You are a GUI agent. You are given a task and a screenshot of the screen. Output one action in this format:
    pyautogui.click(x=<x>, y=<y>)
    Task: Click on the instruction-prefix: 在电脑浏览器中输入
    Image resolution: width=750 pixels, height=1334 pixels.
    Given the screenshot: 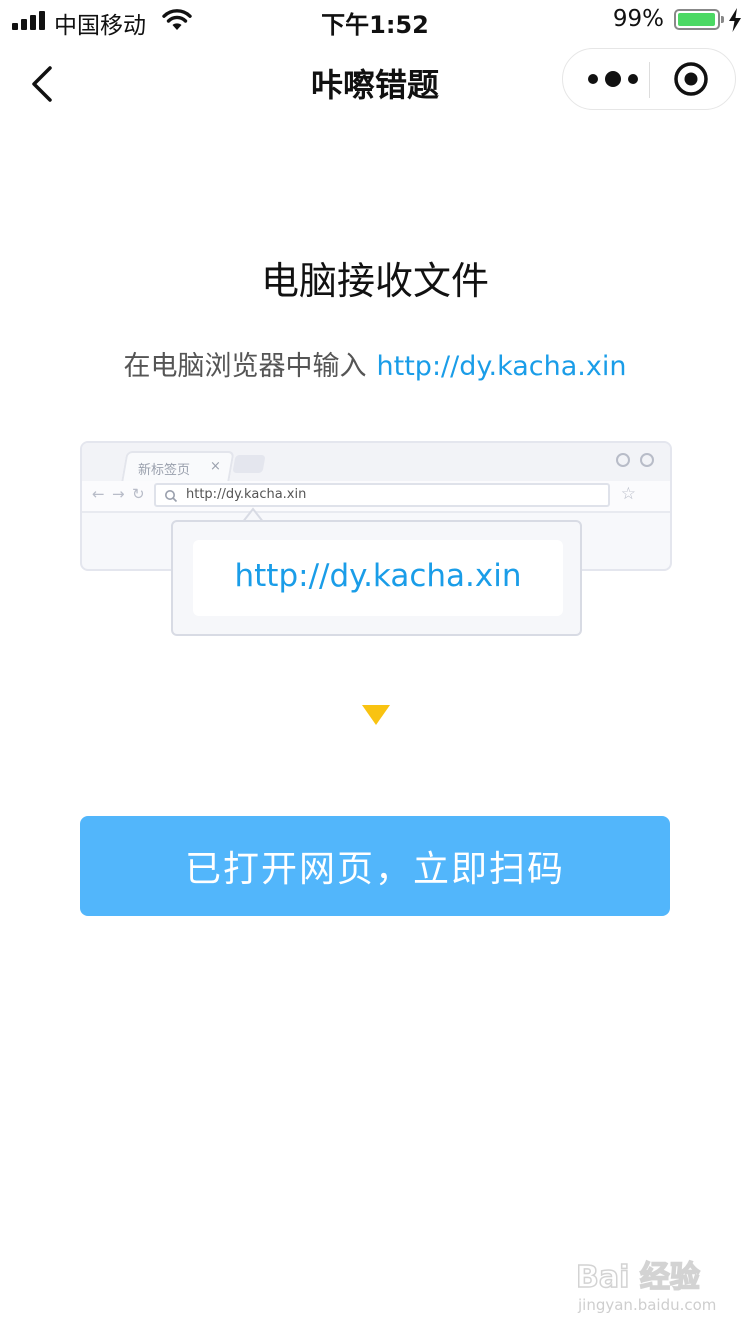 What is the action you would take?
    pyautogui.click(x=245, y=366)
    